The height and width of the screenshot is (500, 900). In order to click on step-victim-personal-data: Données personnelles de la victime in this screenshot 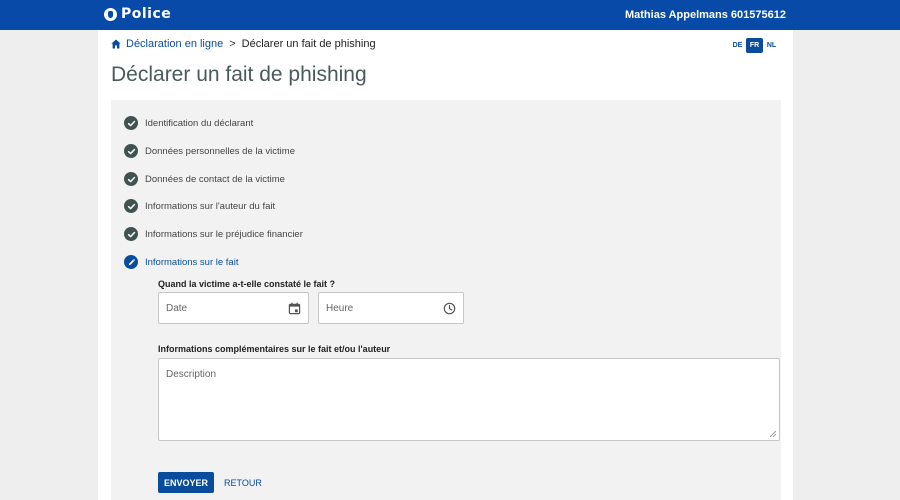, I will do `click(209, 151)`.